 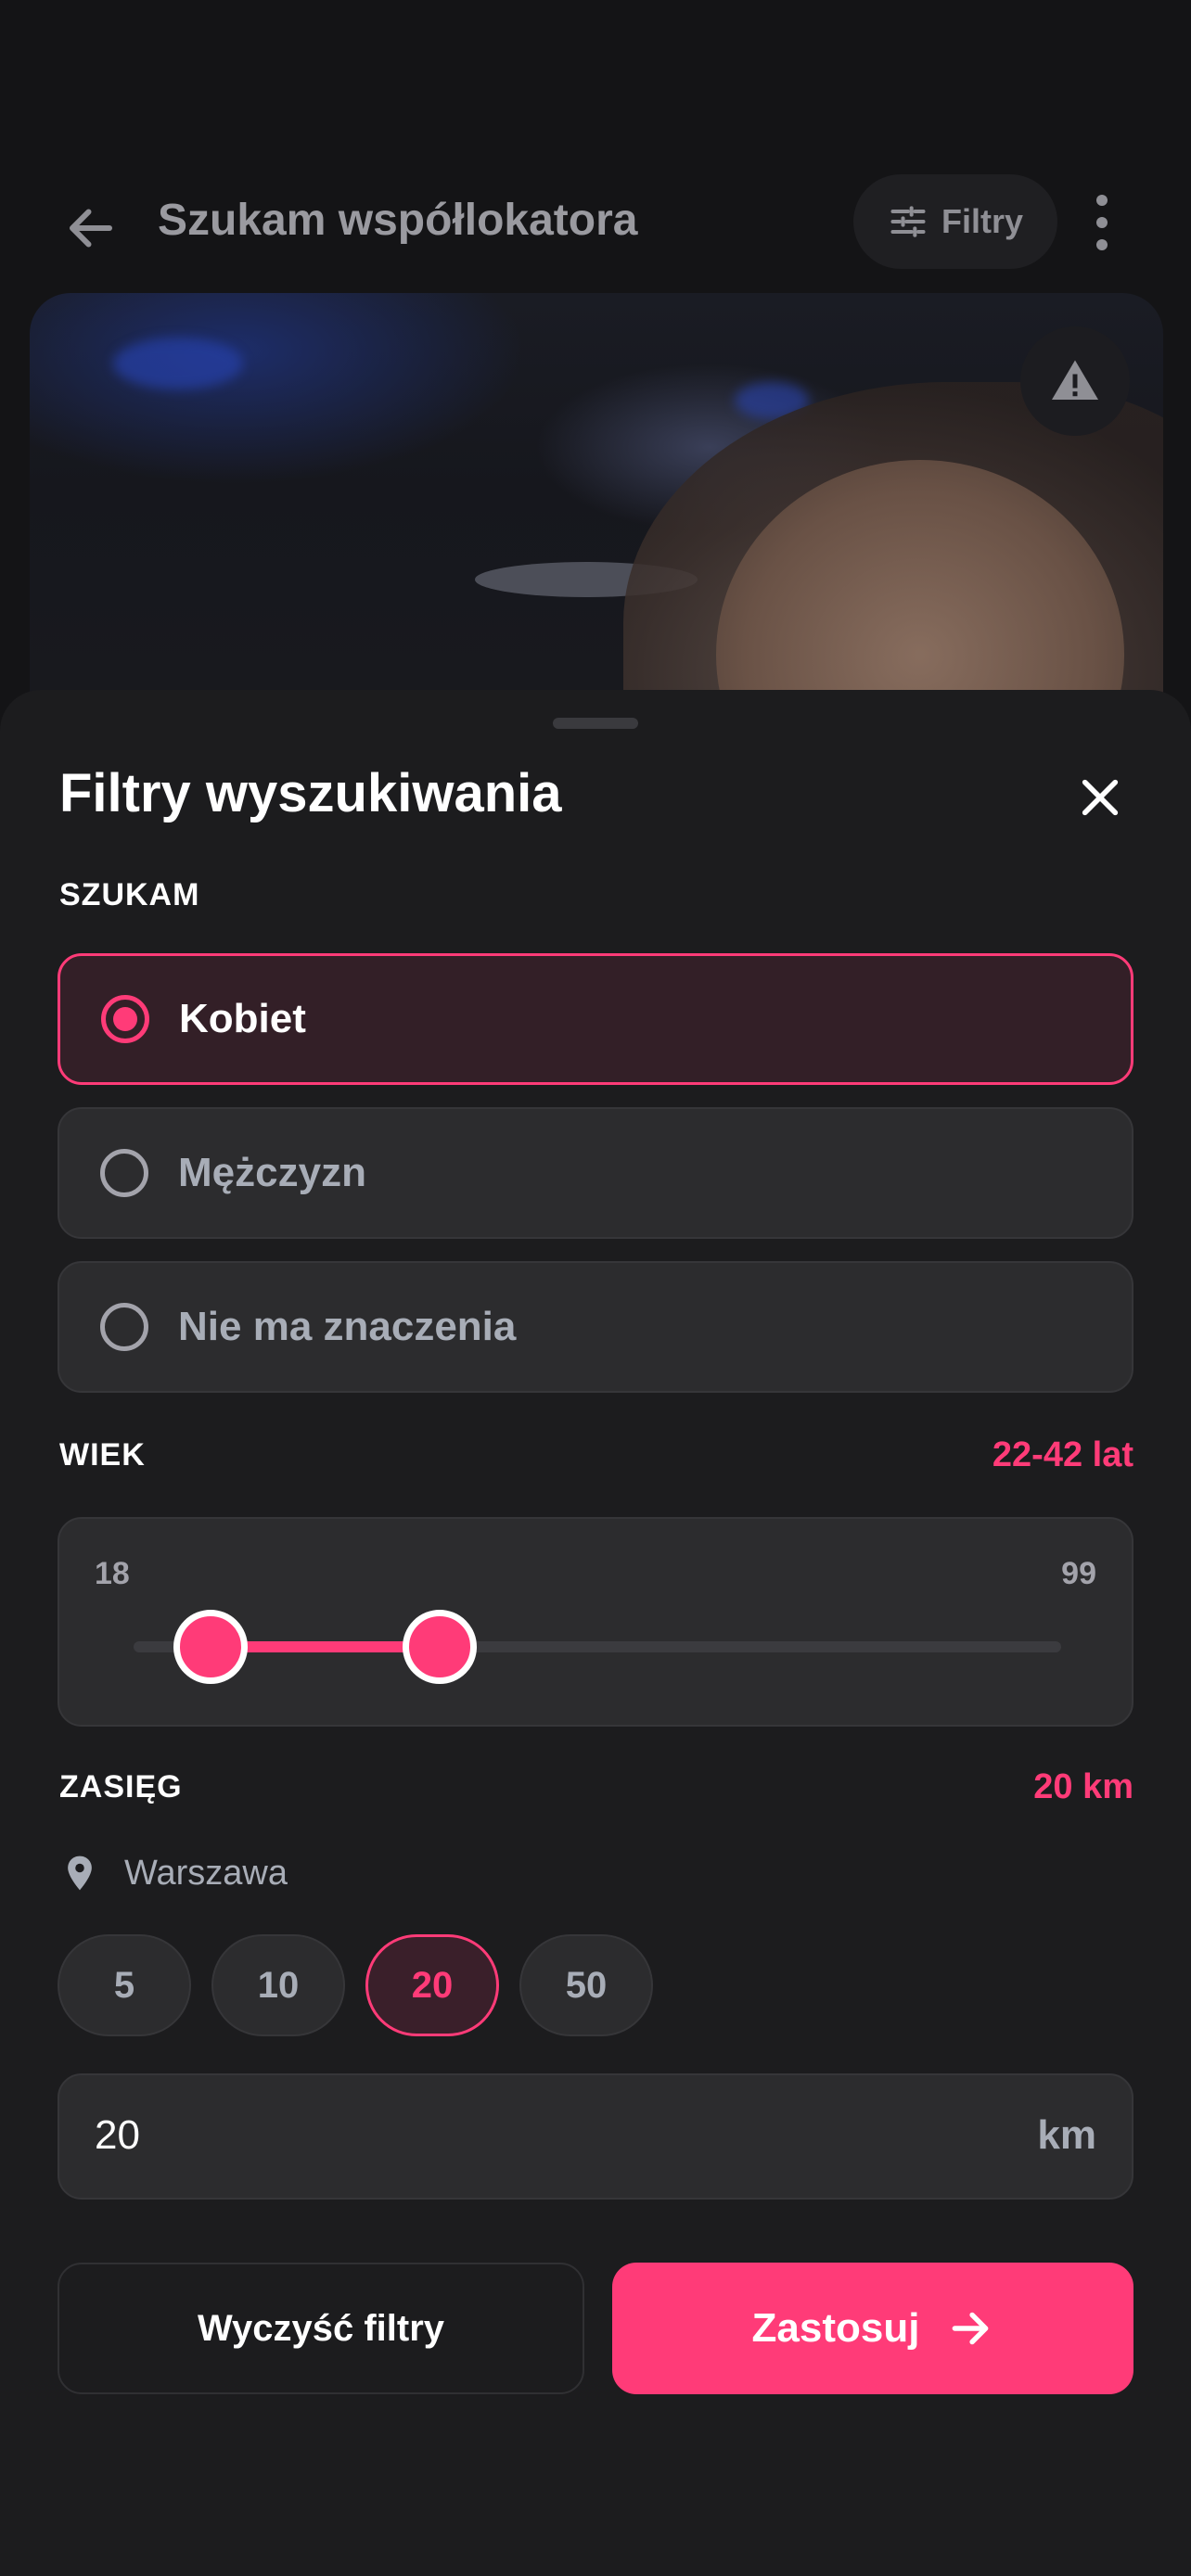 I want to click on close-icon, so click(x=1100, y=797).